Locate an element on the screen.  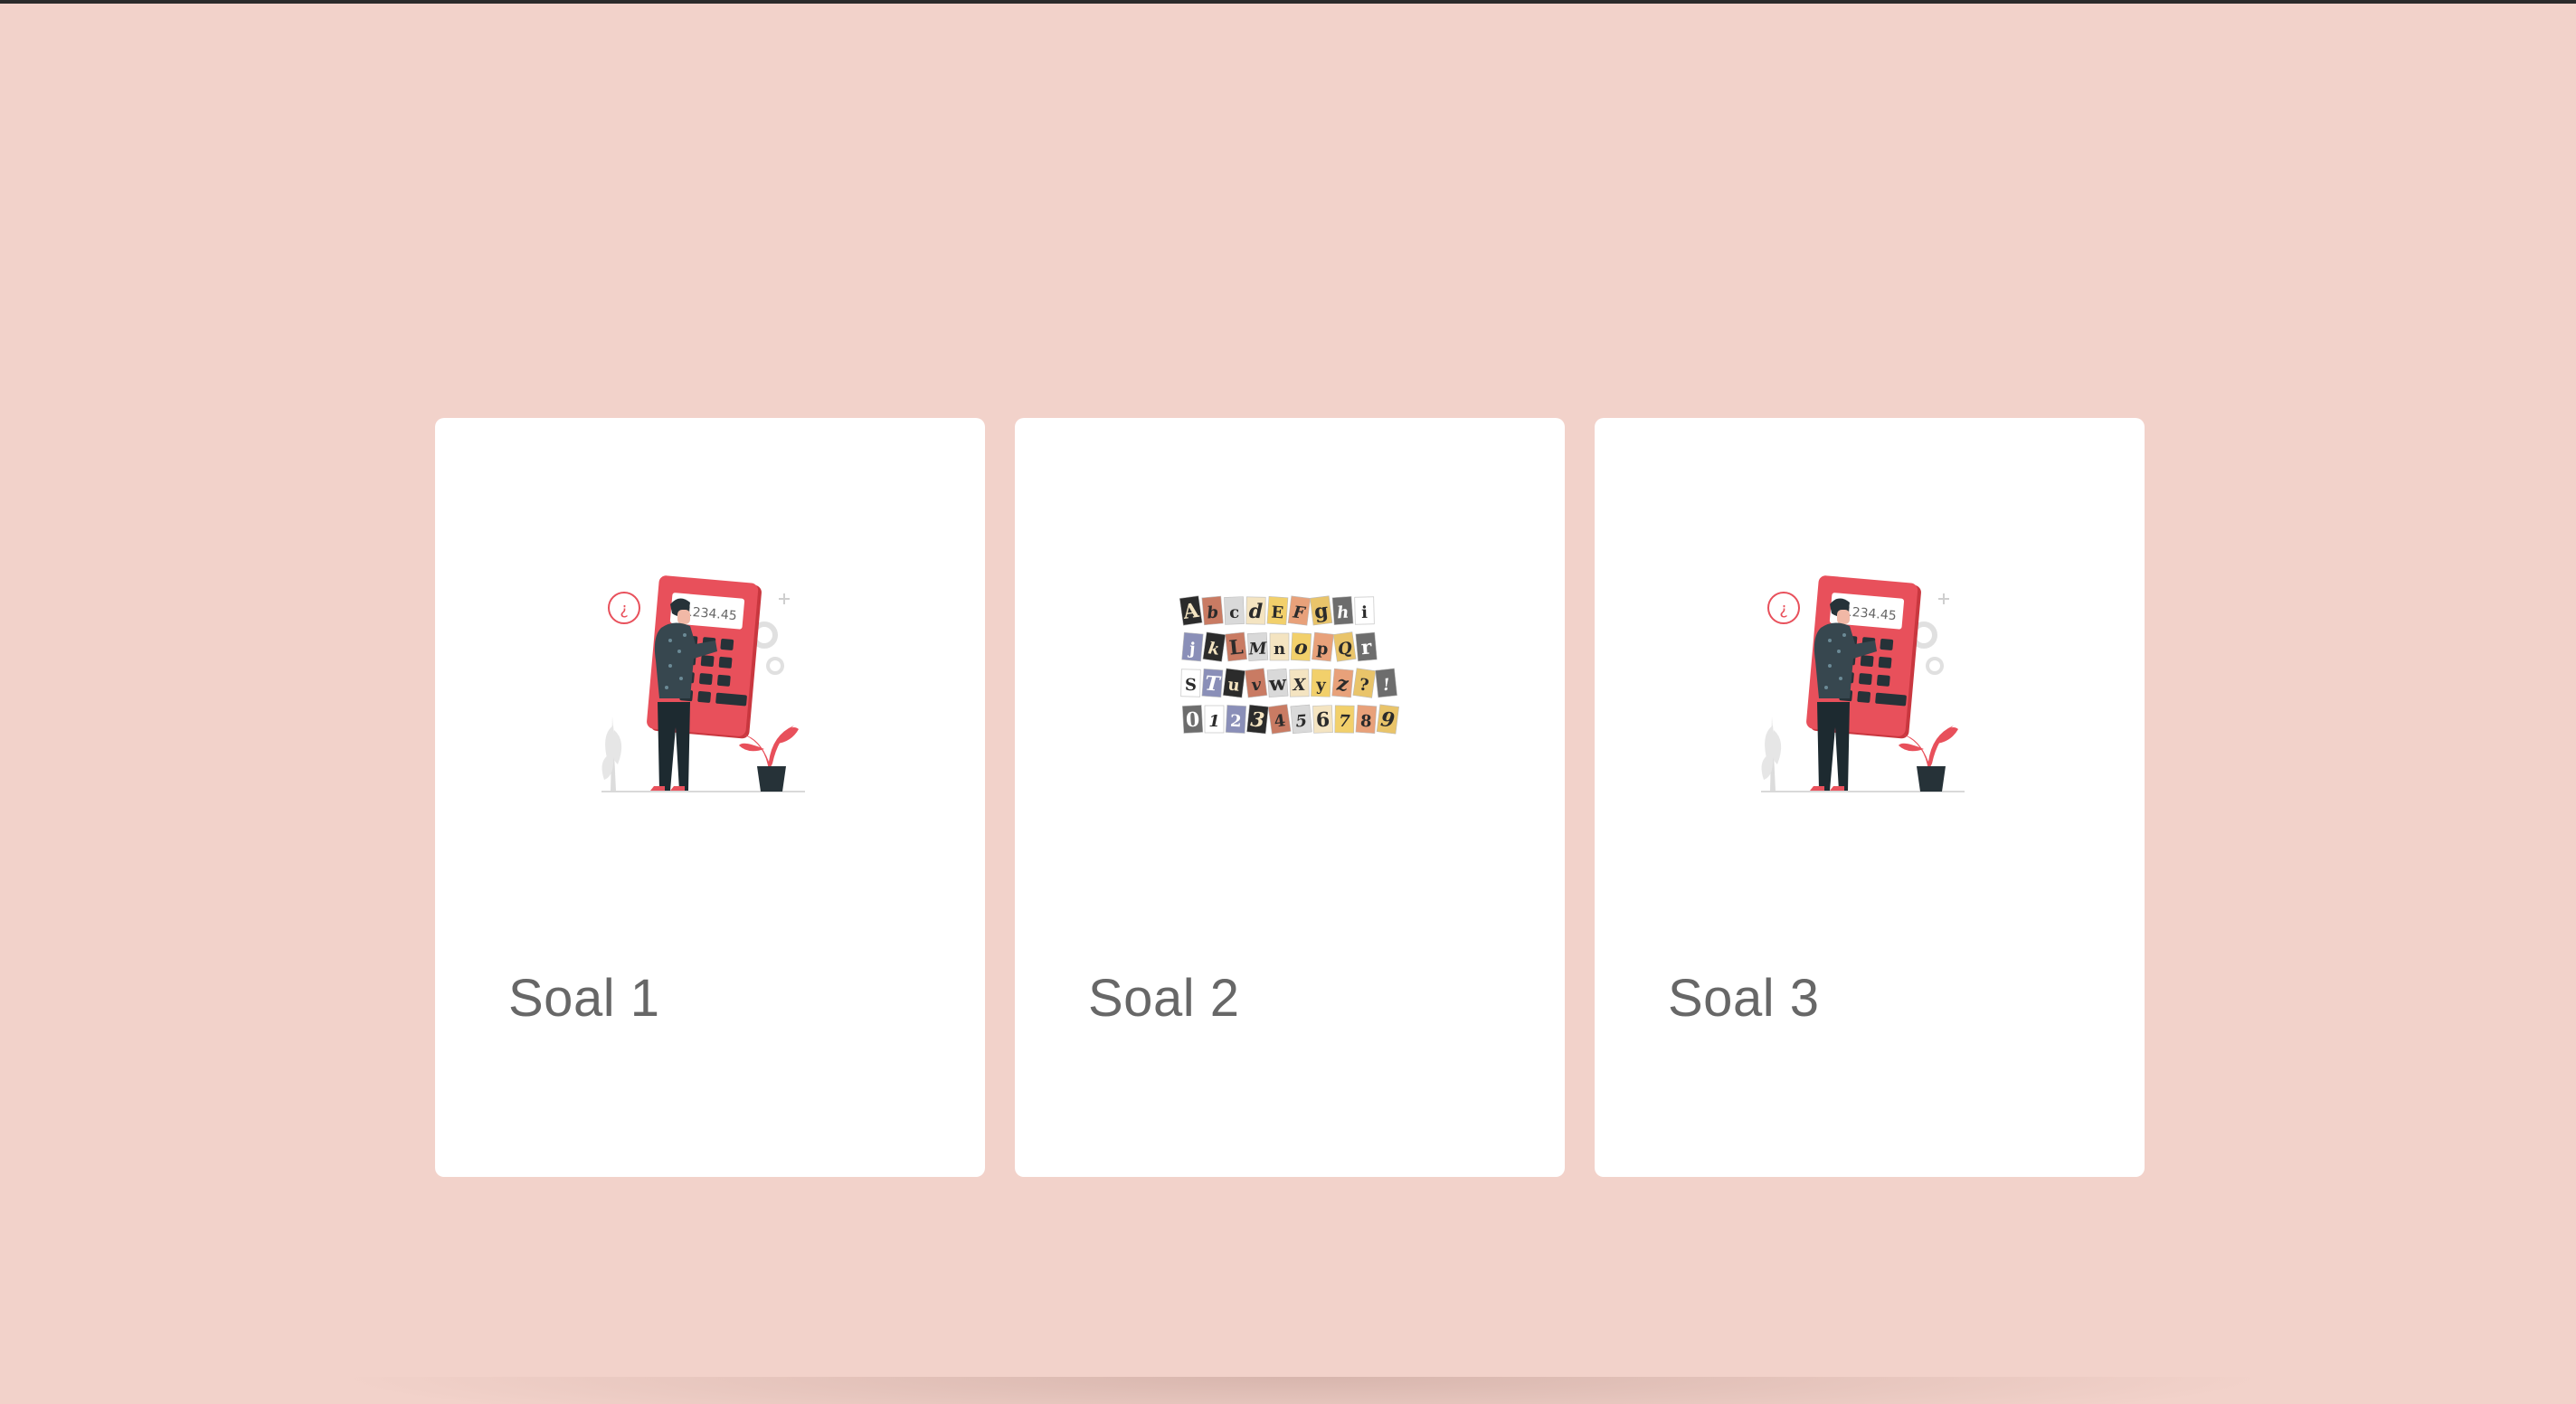
svg-text: p is located at coordinates (1323, 649).